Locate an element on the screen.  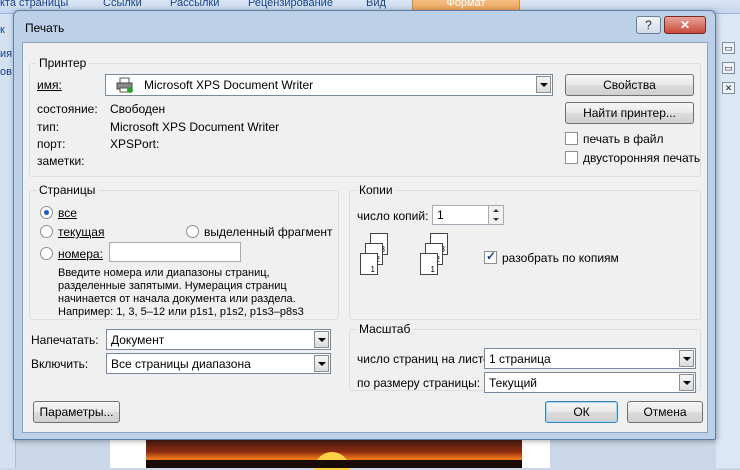
printer-status-label: состояние: is located at coordinates (67, 109).